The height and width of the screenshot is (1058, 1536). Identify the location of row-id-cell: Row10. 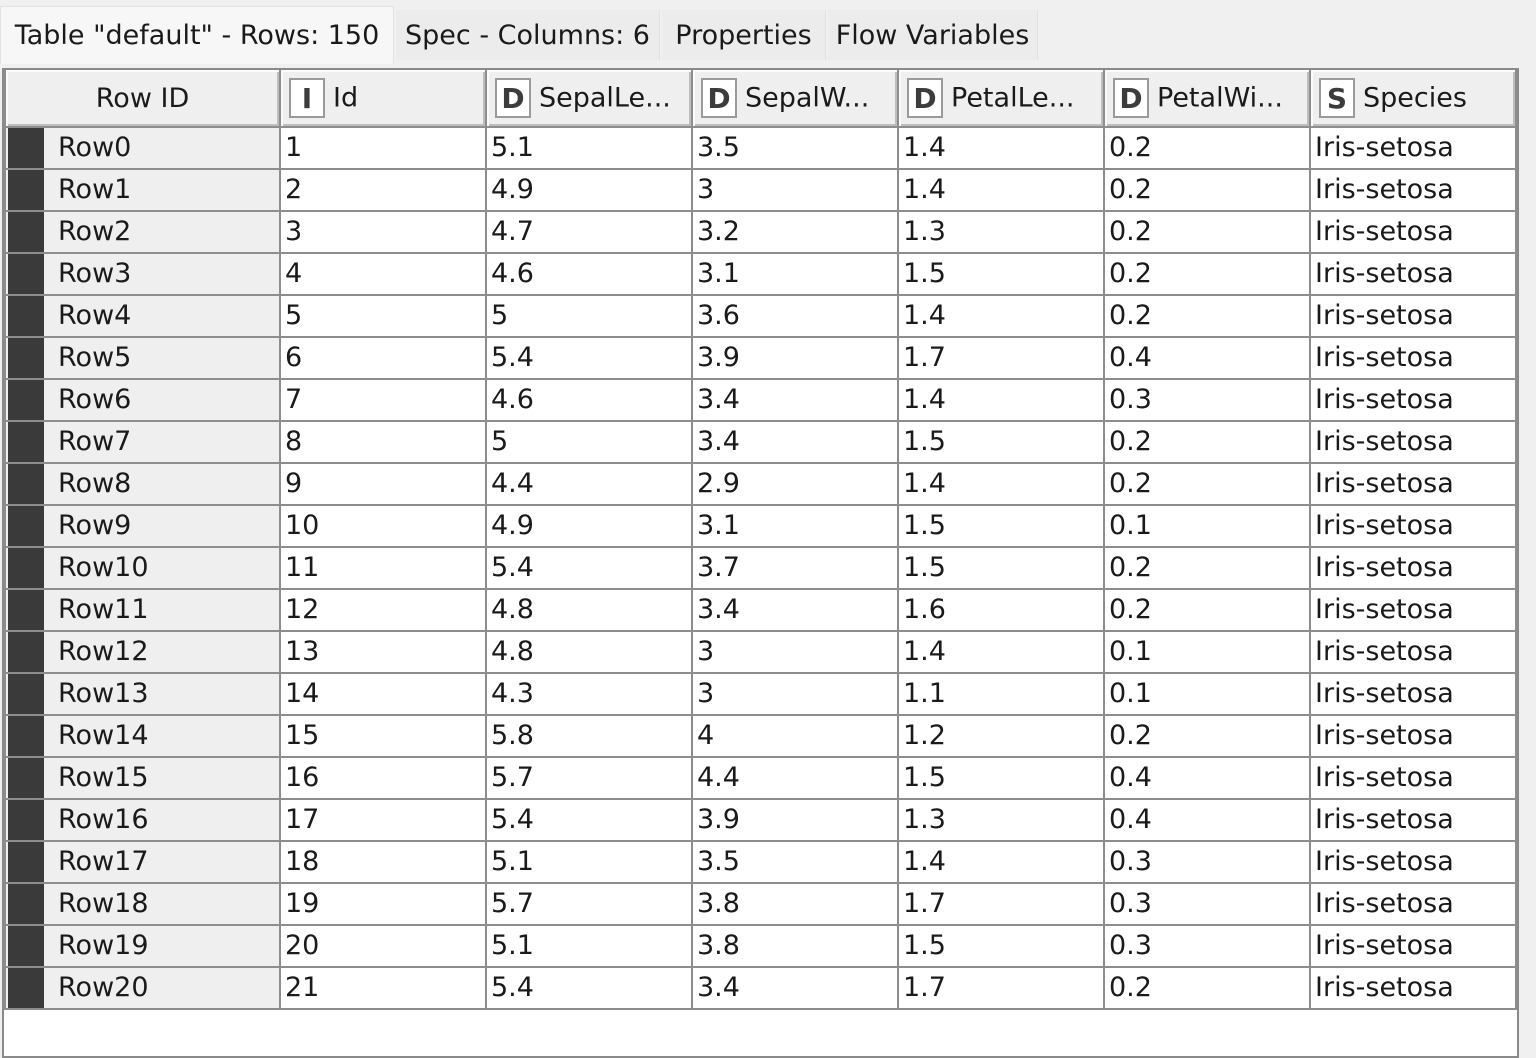
(142, 568).